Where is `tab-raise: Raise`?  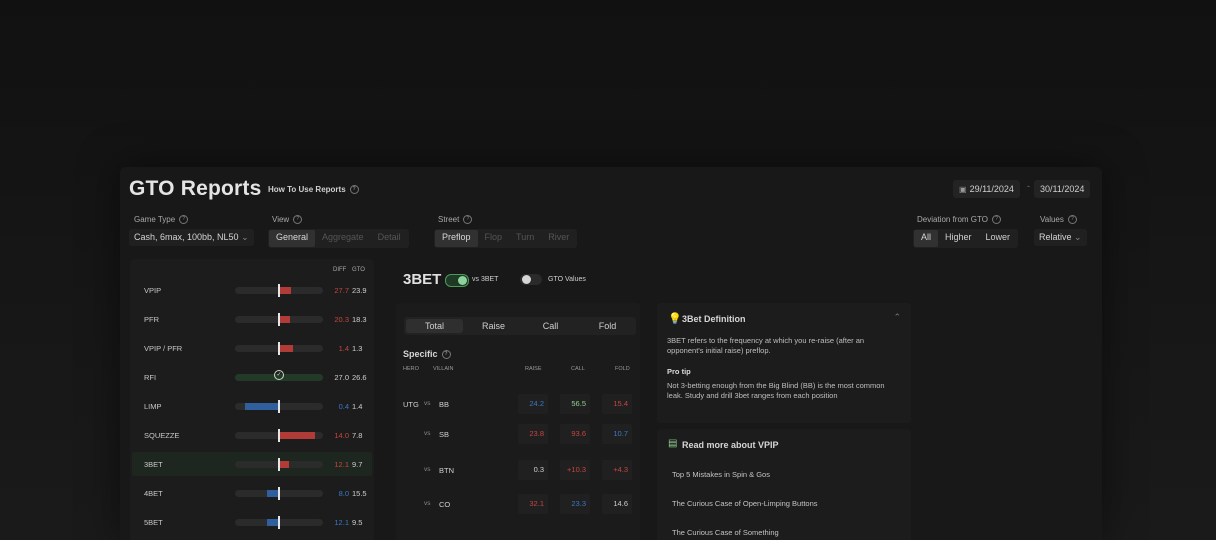
tab-raise: Raise is located at coordinates (493, 326).